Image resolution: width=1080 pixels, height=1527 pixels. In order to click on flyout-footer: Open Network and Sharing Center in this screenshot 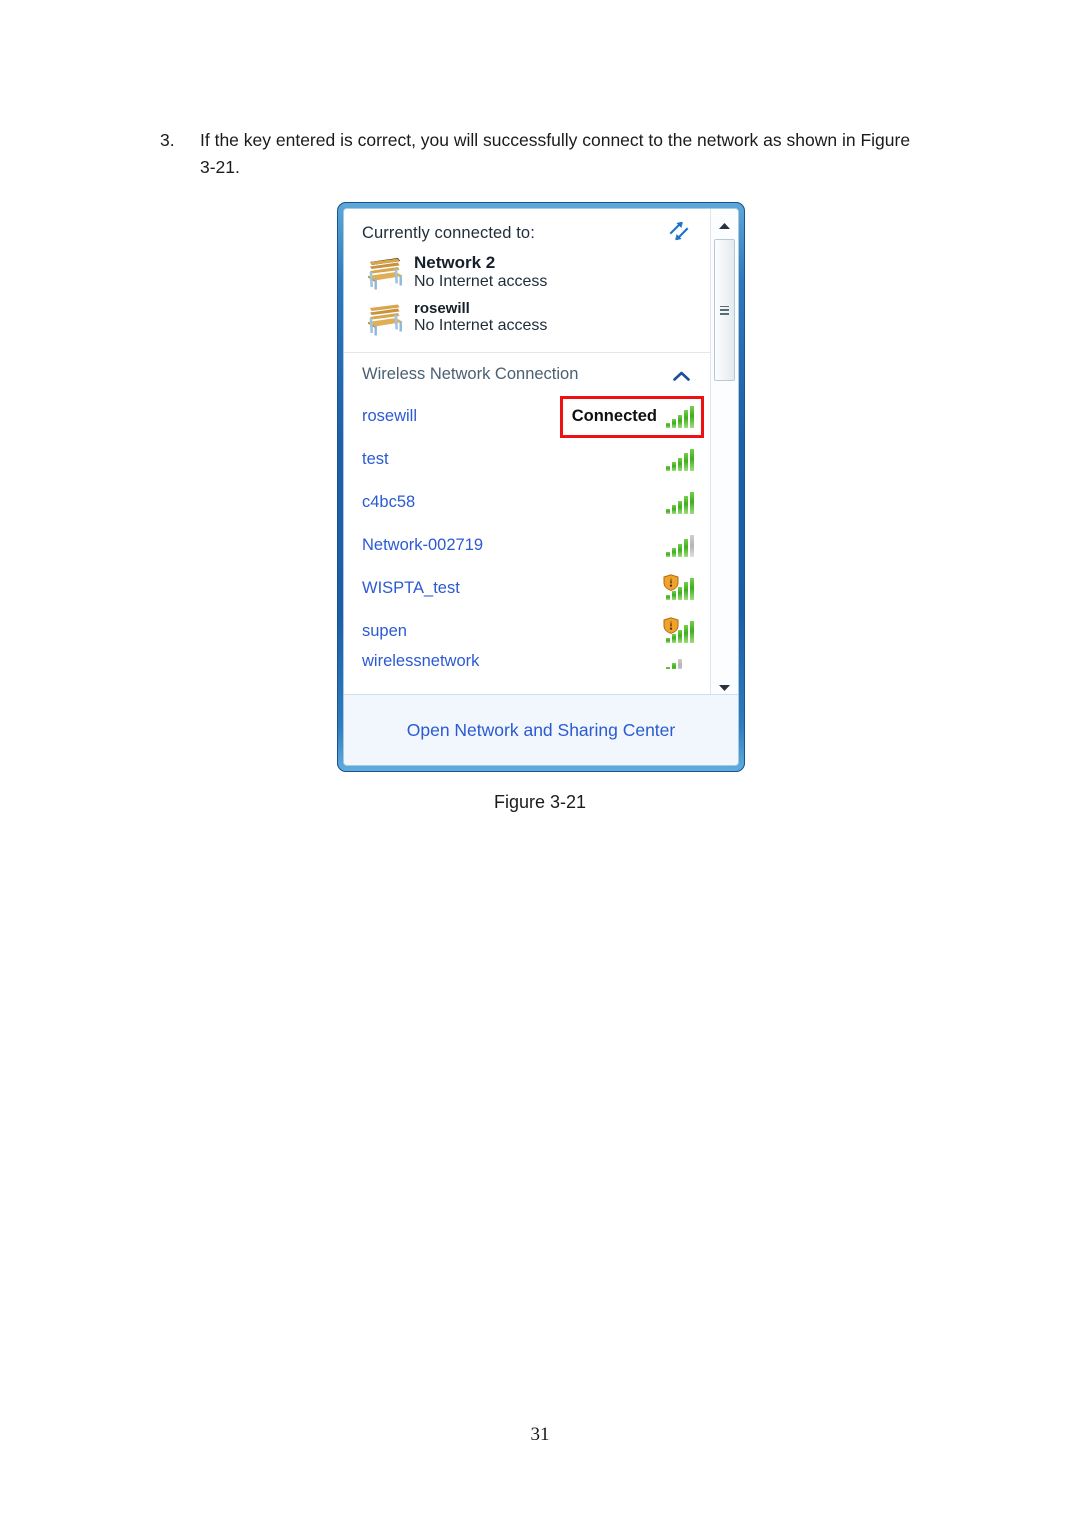, I will do `click(541, 729)`.